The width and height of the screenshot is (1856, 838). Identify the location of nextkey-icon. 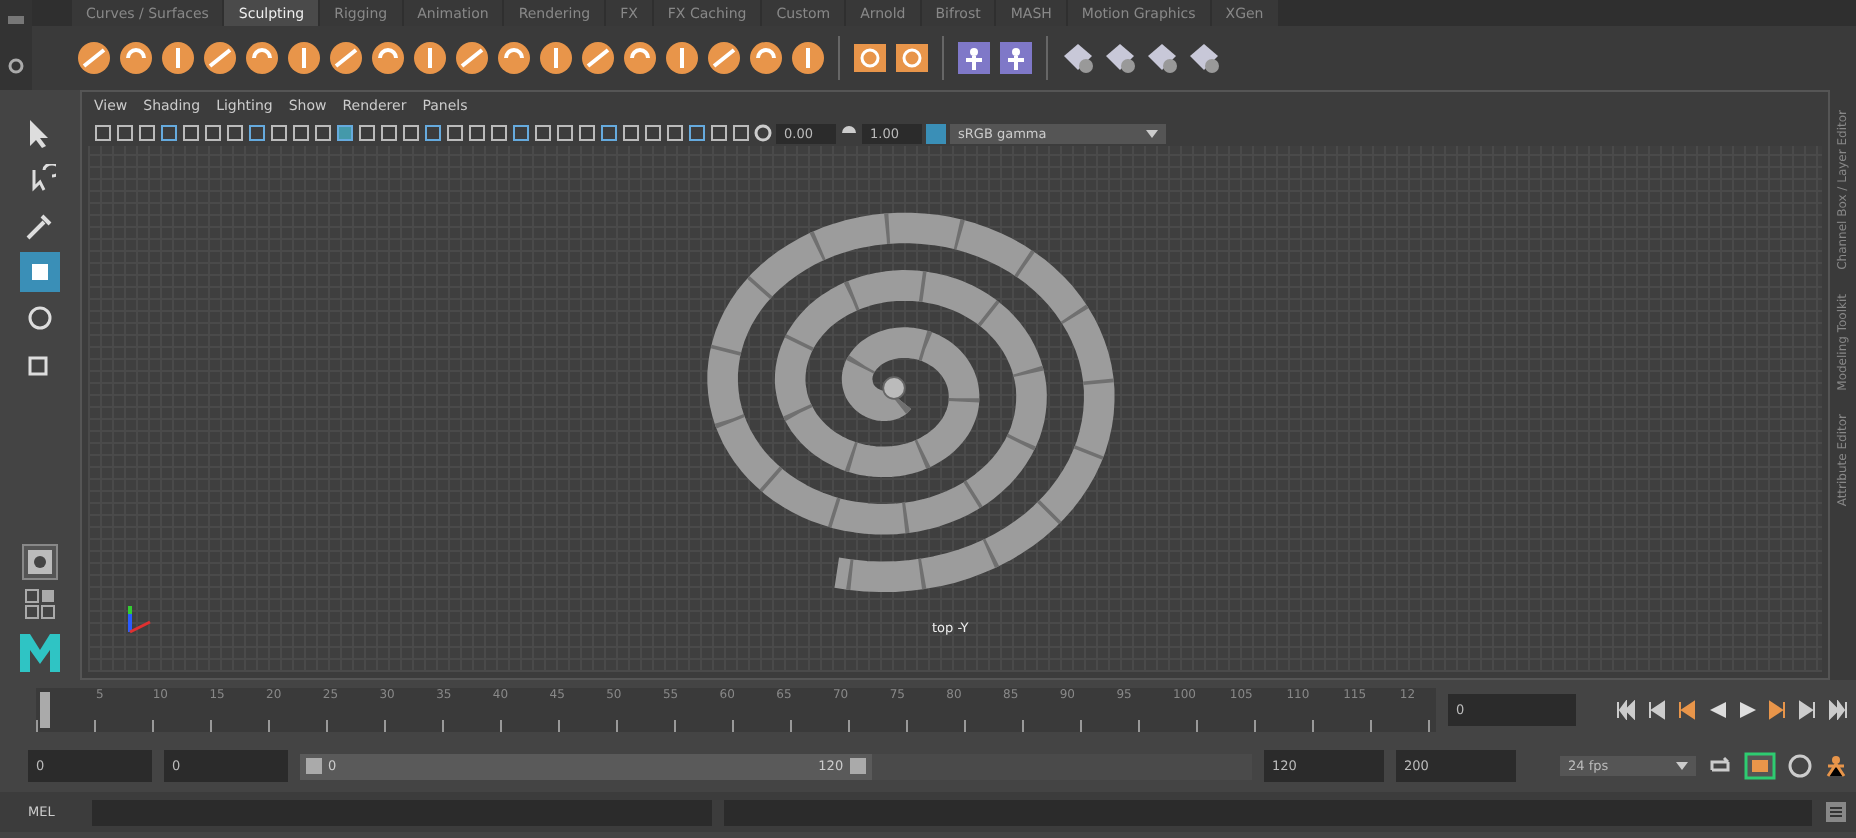
(1807, 710).